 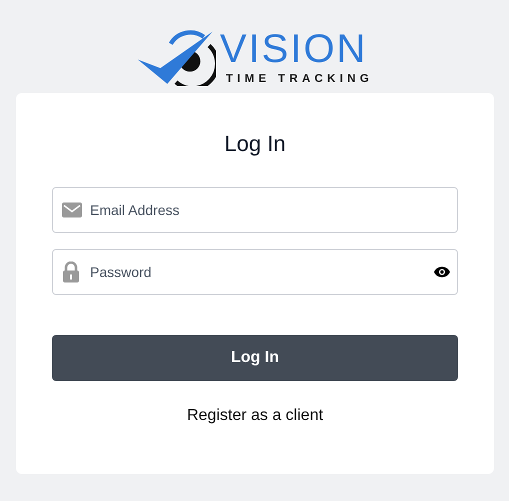 I want to click on register-link: Register as a client, so click(x=255, y=416).